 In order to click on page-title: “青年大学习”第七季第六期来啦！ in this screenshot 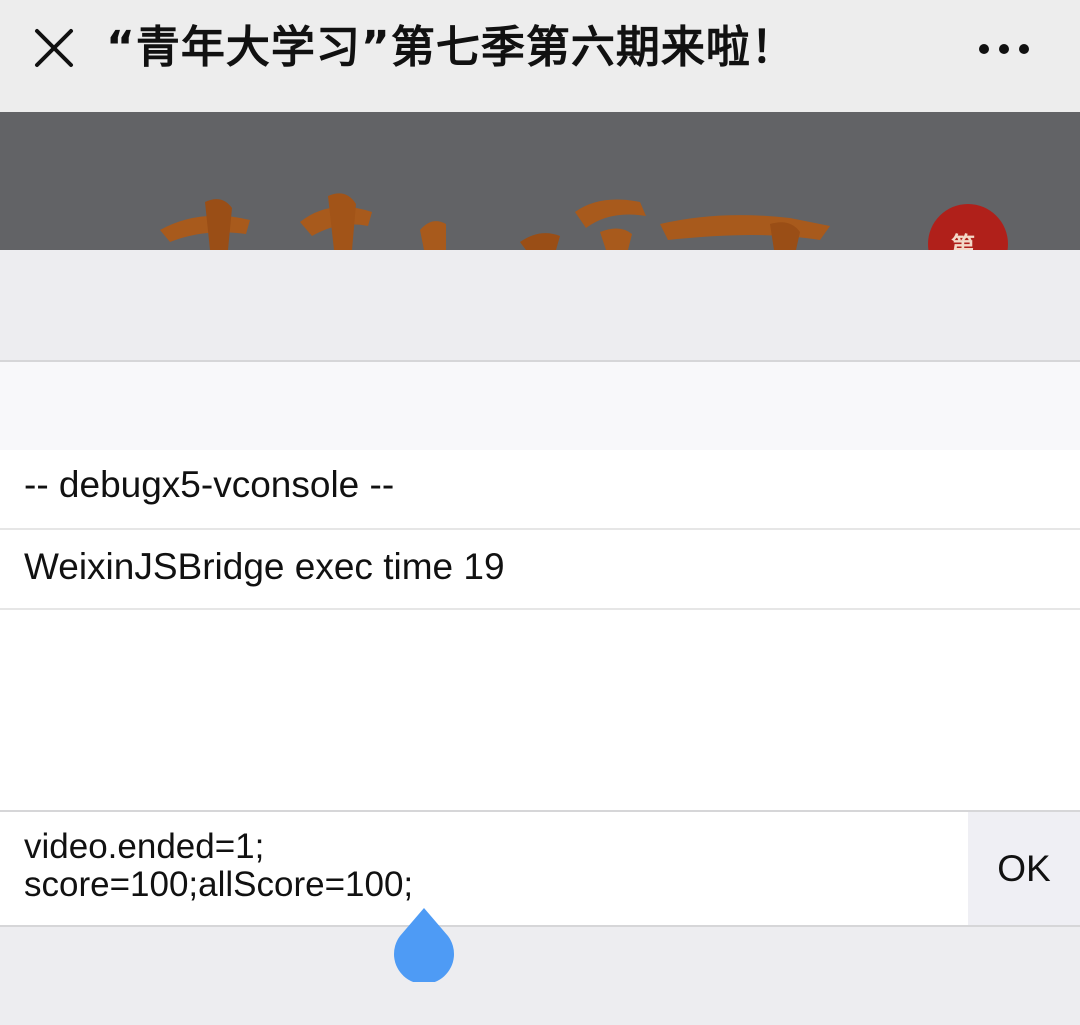, I will do `click(451, 47)`.